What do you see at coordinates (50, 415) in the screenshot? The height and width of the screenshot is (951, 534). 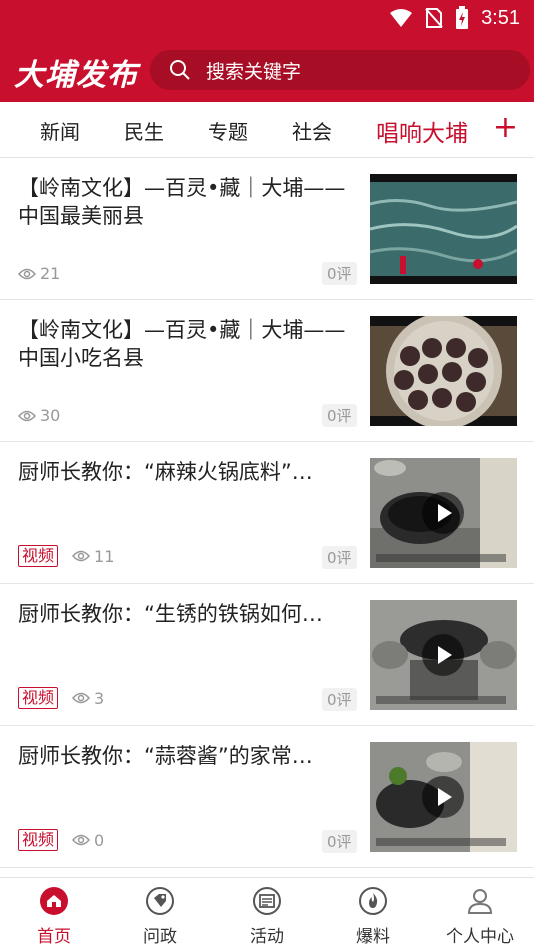 I see `view-count: 30` at bounding box center [50, 415].